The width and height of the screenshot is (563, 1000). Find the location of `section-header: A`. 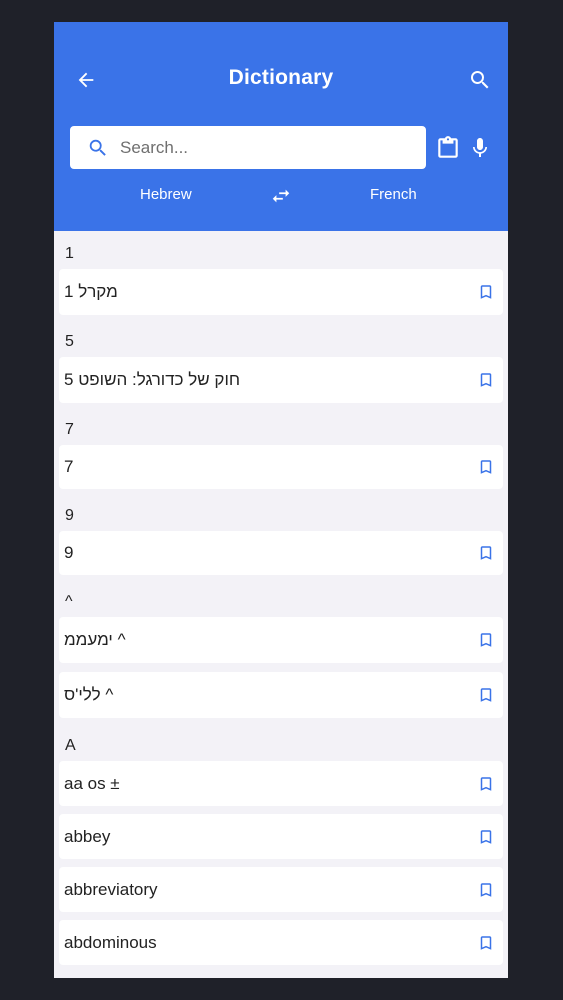

section-header: A is located at coordinates (70, 745).